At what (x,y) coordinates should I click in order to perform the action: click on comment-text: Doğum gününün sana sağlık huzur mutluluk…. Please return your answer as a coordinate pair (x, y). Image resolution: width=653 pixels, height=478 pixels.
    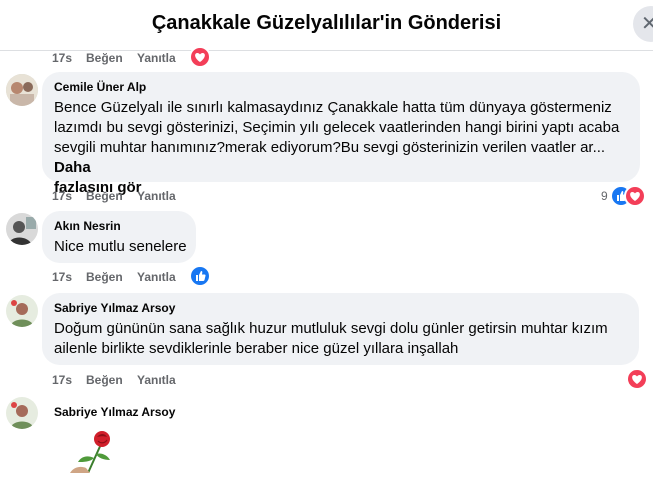
    Looking at the image, I should click on (344, 339).